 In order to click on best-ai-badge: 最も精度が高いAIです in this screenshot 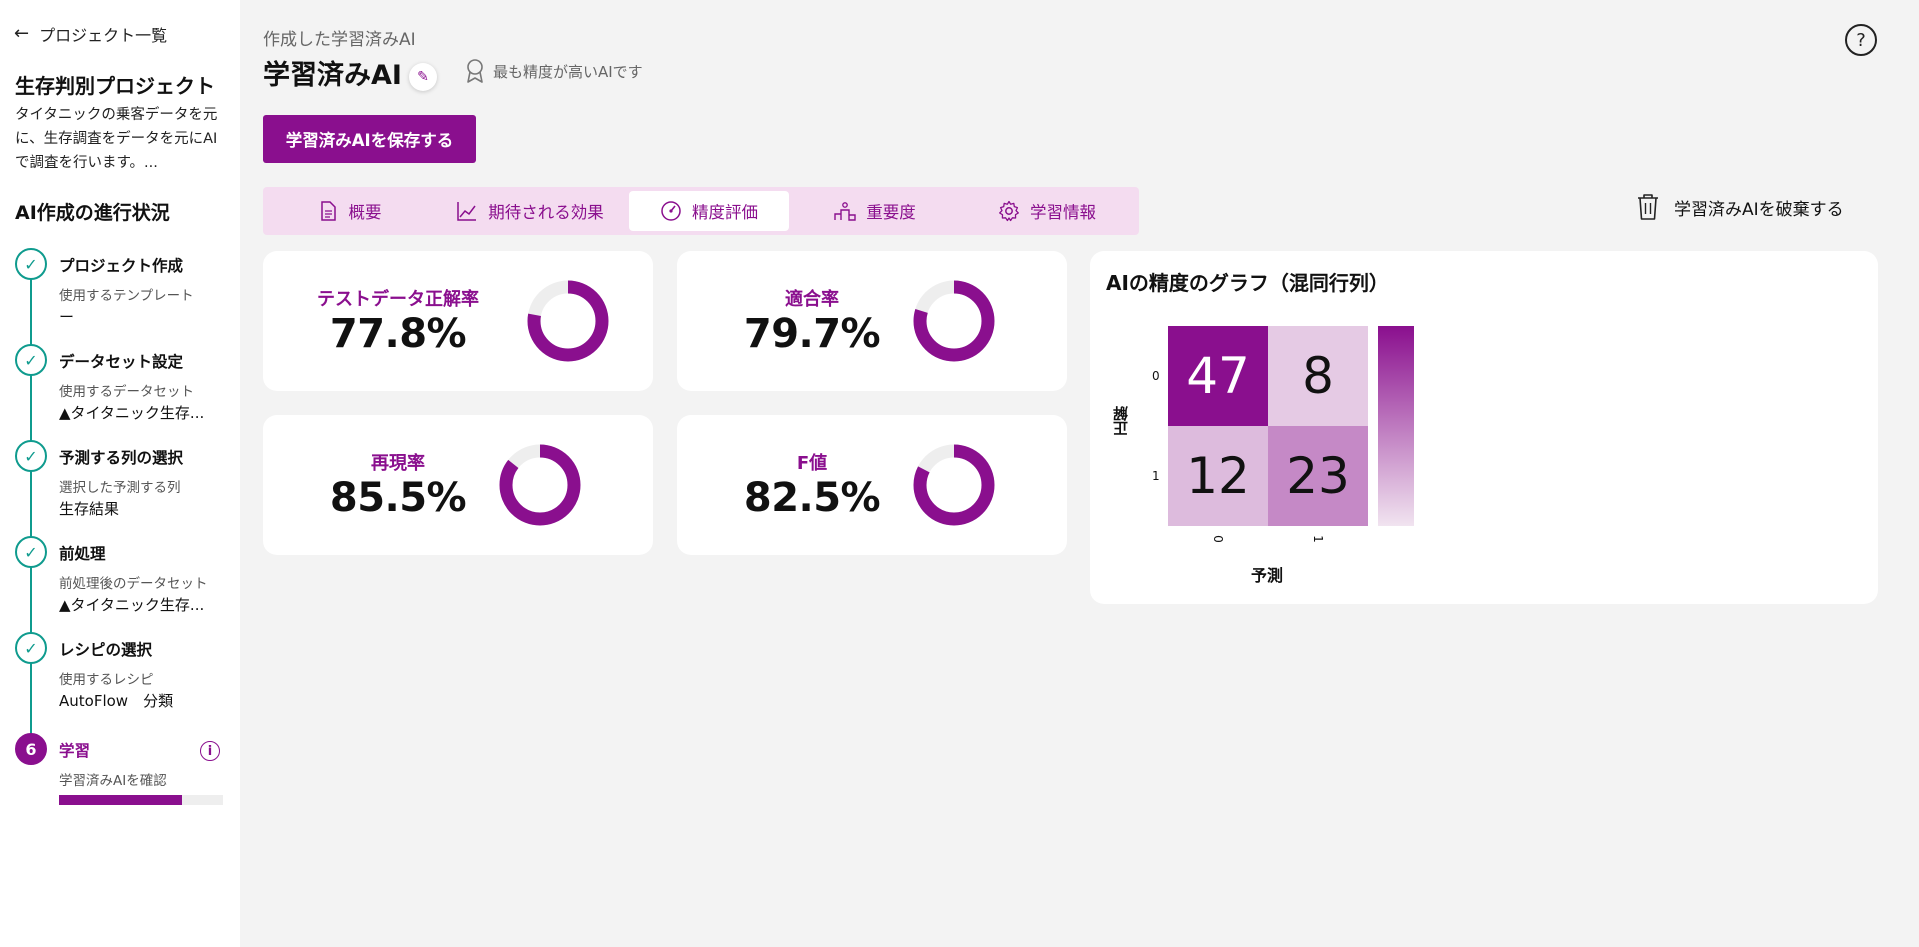, I will do `click(554, 71)`.